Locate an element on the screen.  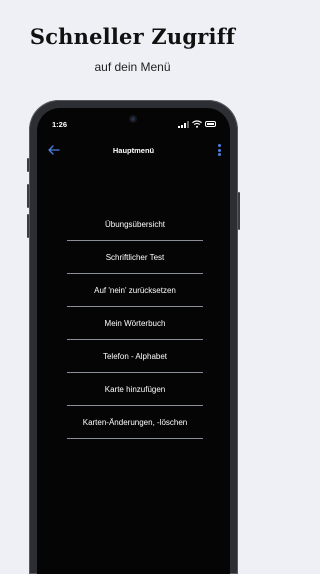
menu-item-label: Karten-Änderungen, -löschen is located at coordinates (135, 422).